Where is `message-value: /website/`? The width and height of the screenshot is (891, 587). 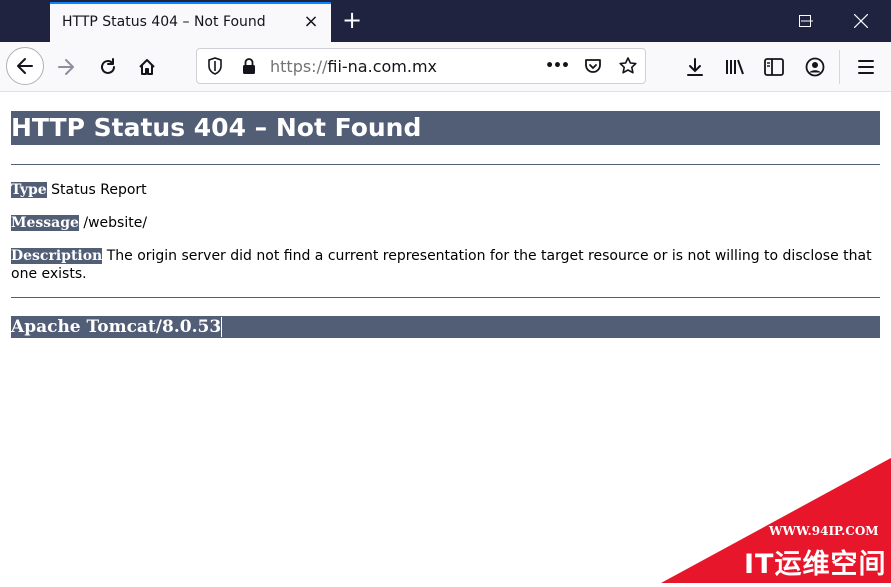 message-value: /website/ is located at coordinates (113, 223).